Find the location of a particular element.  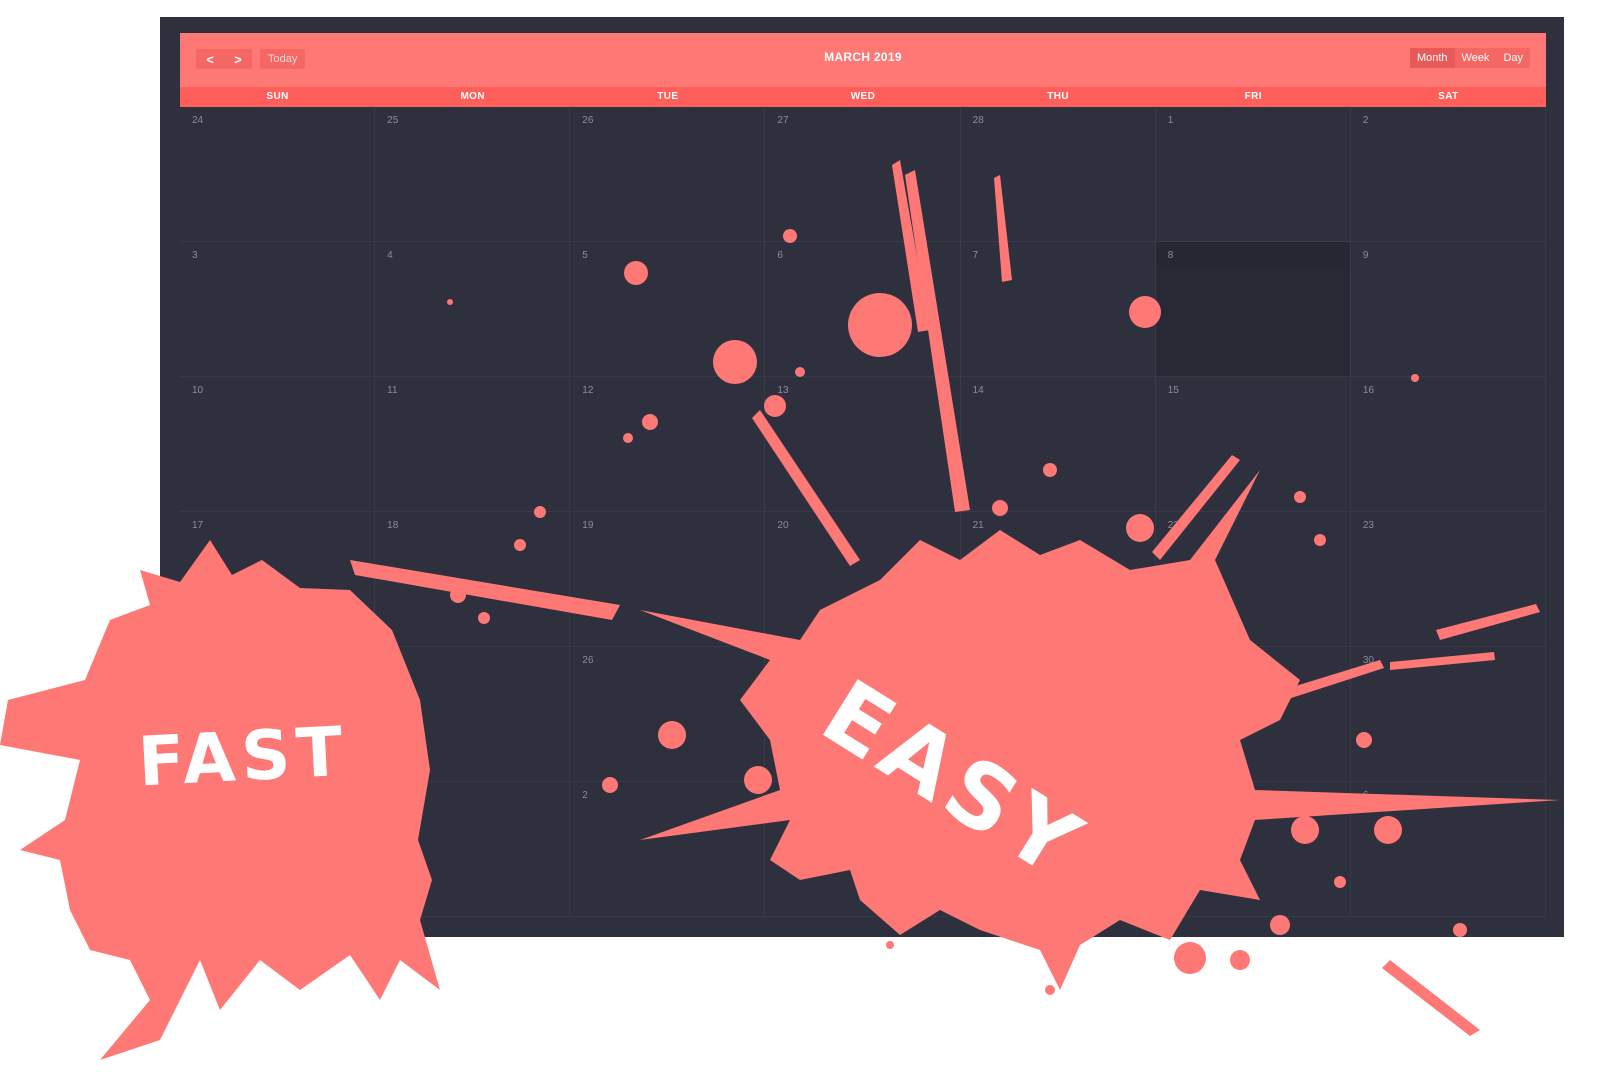

day-number: 23 is located at coordinates (1368, 525).